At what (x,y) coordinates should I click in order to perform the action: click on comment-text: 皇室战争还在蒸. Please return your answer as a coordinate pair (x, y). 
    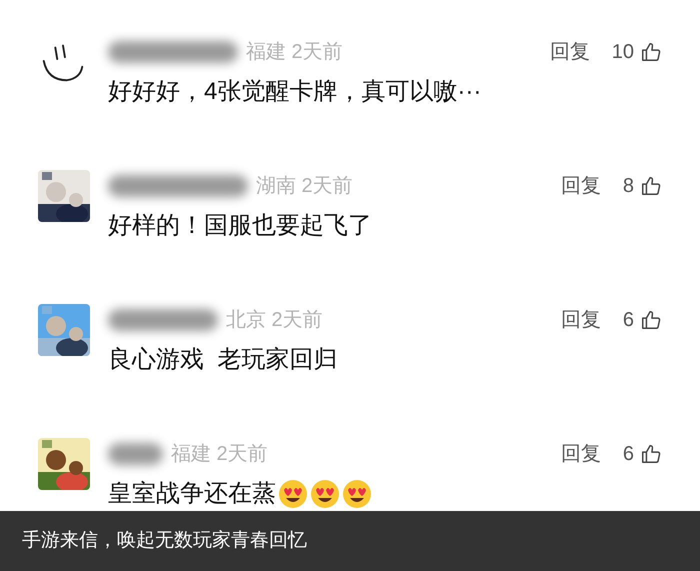
    Looking at the image, I should click on (192, 494).